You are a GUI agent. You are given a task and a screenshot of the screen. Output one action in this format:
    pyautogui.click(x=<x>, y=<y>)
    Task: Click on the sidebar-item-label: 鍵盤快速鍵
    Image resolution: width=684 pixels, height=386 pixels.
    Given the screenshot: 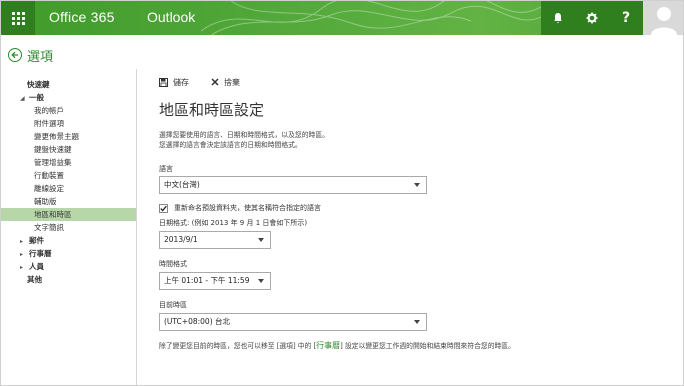 What is the action you would take?
    pyautogui.click(x=53, y=149)
    